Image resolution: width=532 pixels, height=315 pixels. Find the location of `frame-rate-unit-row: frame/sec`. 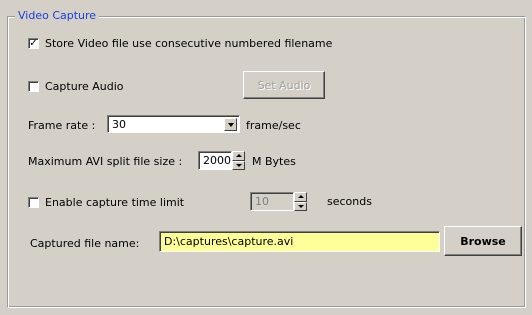

frame-rate-unit-row: frame/sec is located at coordinates (273, 125).